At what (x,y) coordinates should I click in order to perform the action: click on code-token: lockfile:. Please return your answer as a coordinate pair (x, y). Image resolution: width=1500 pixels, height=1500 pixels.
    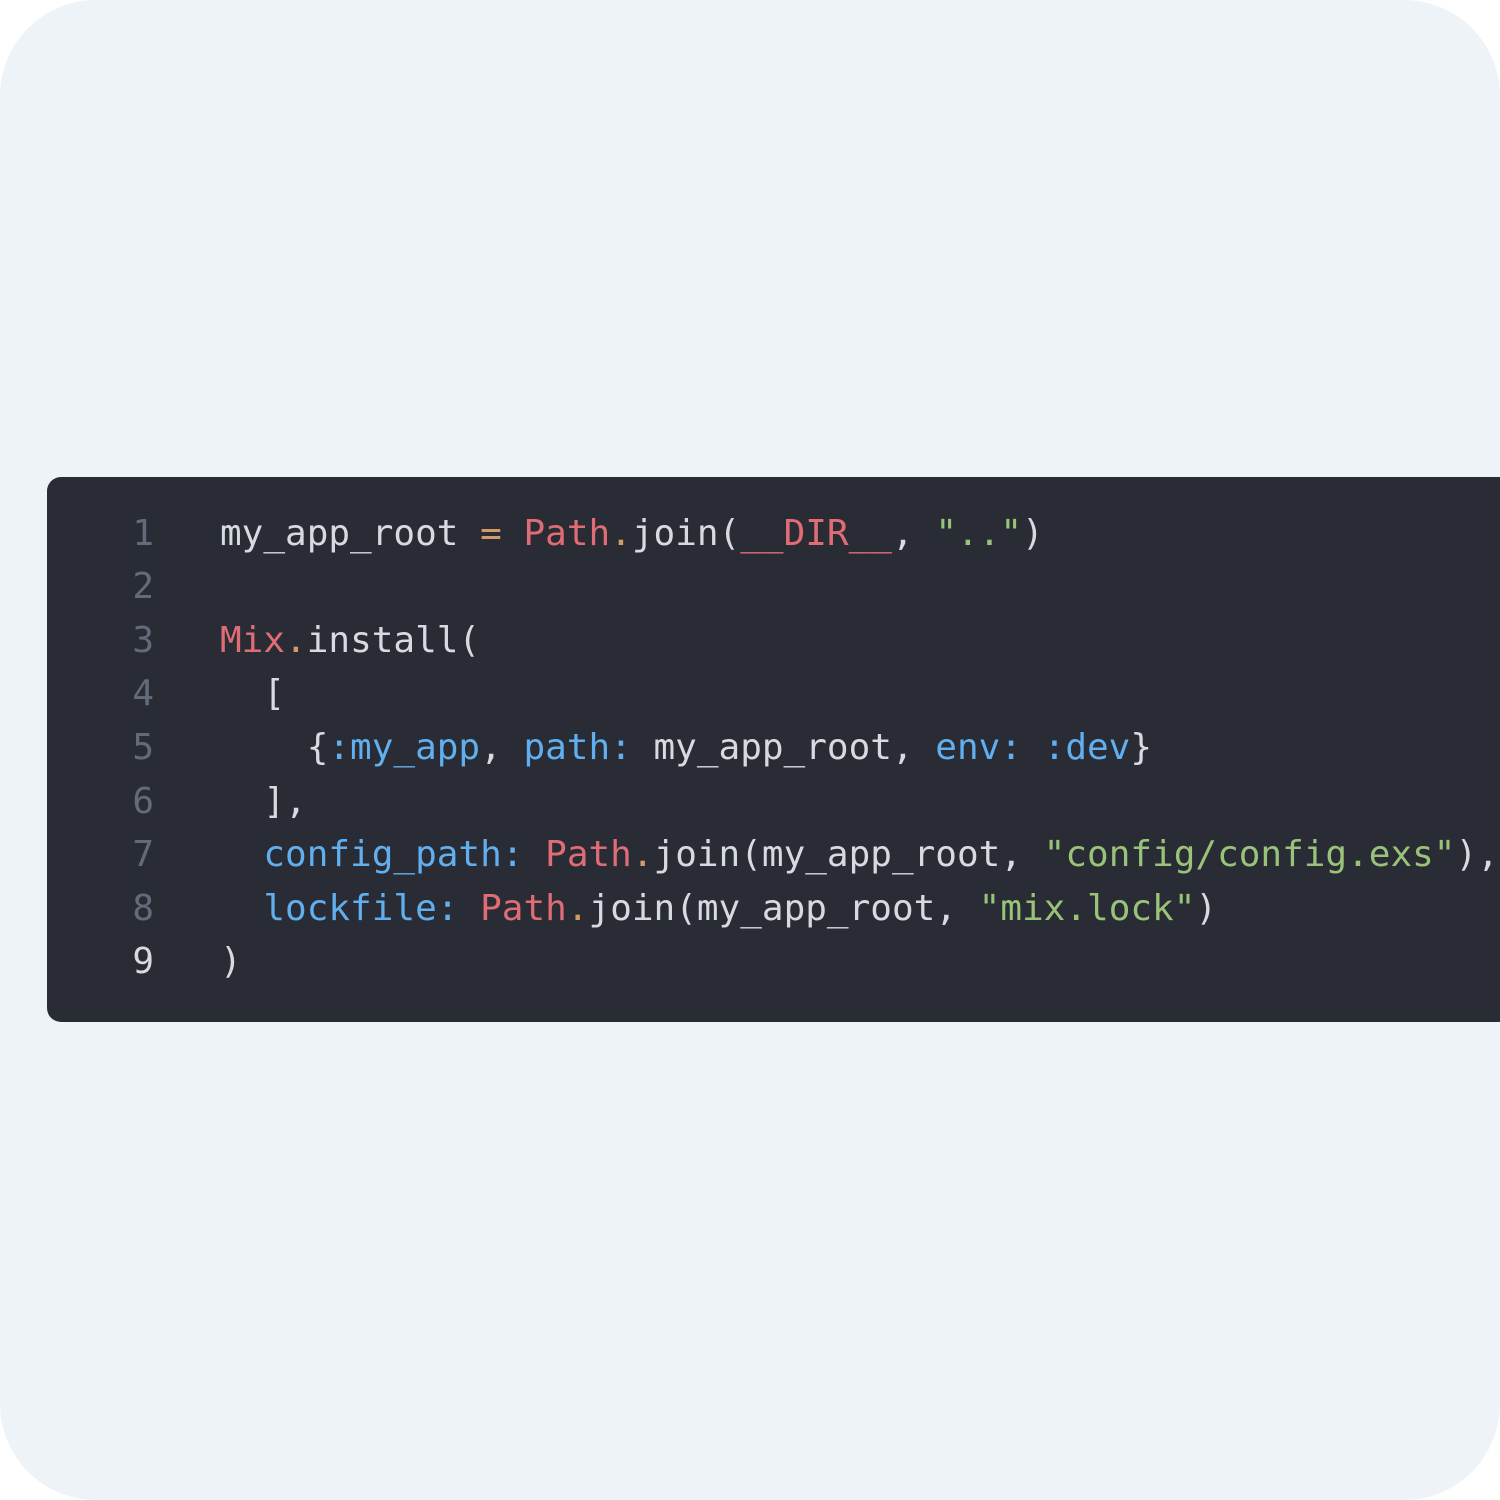
    Looking at the image, I should click on (361, 908).